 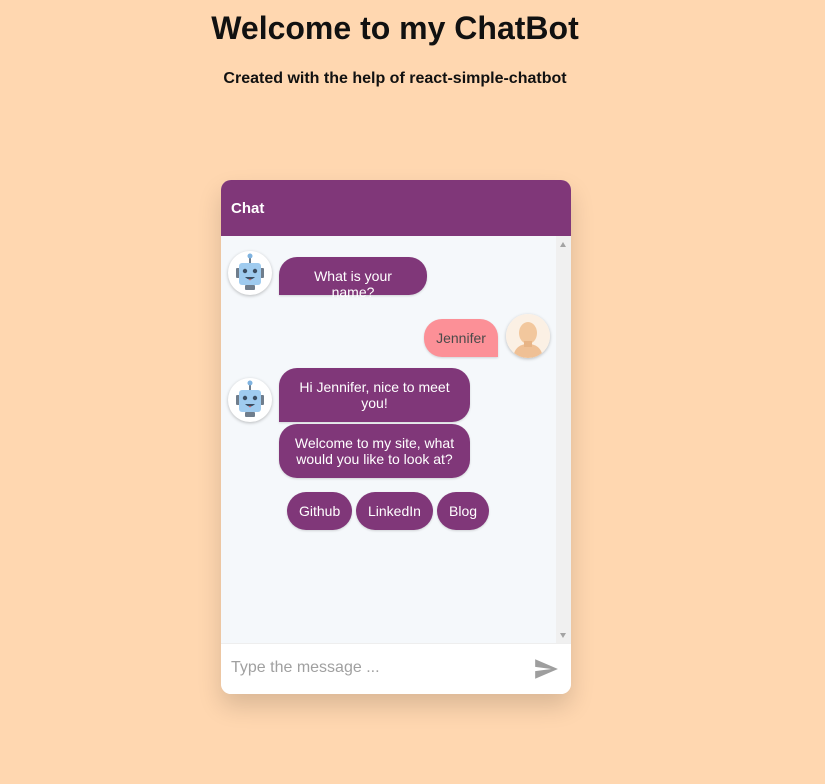 What do you see at coordinates (563, 244) in the screenshot?
I see `scroll-up-arrow-icon` at bounding box center [563, 244].